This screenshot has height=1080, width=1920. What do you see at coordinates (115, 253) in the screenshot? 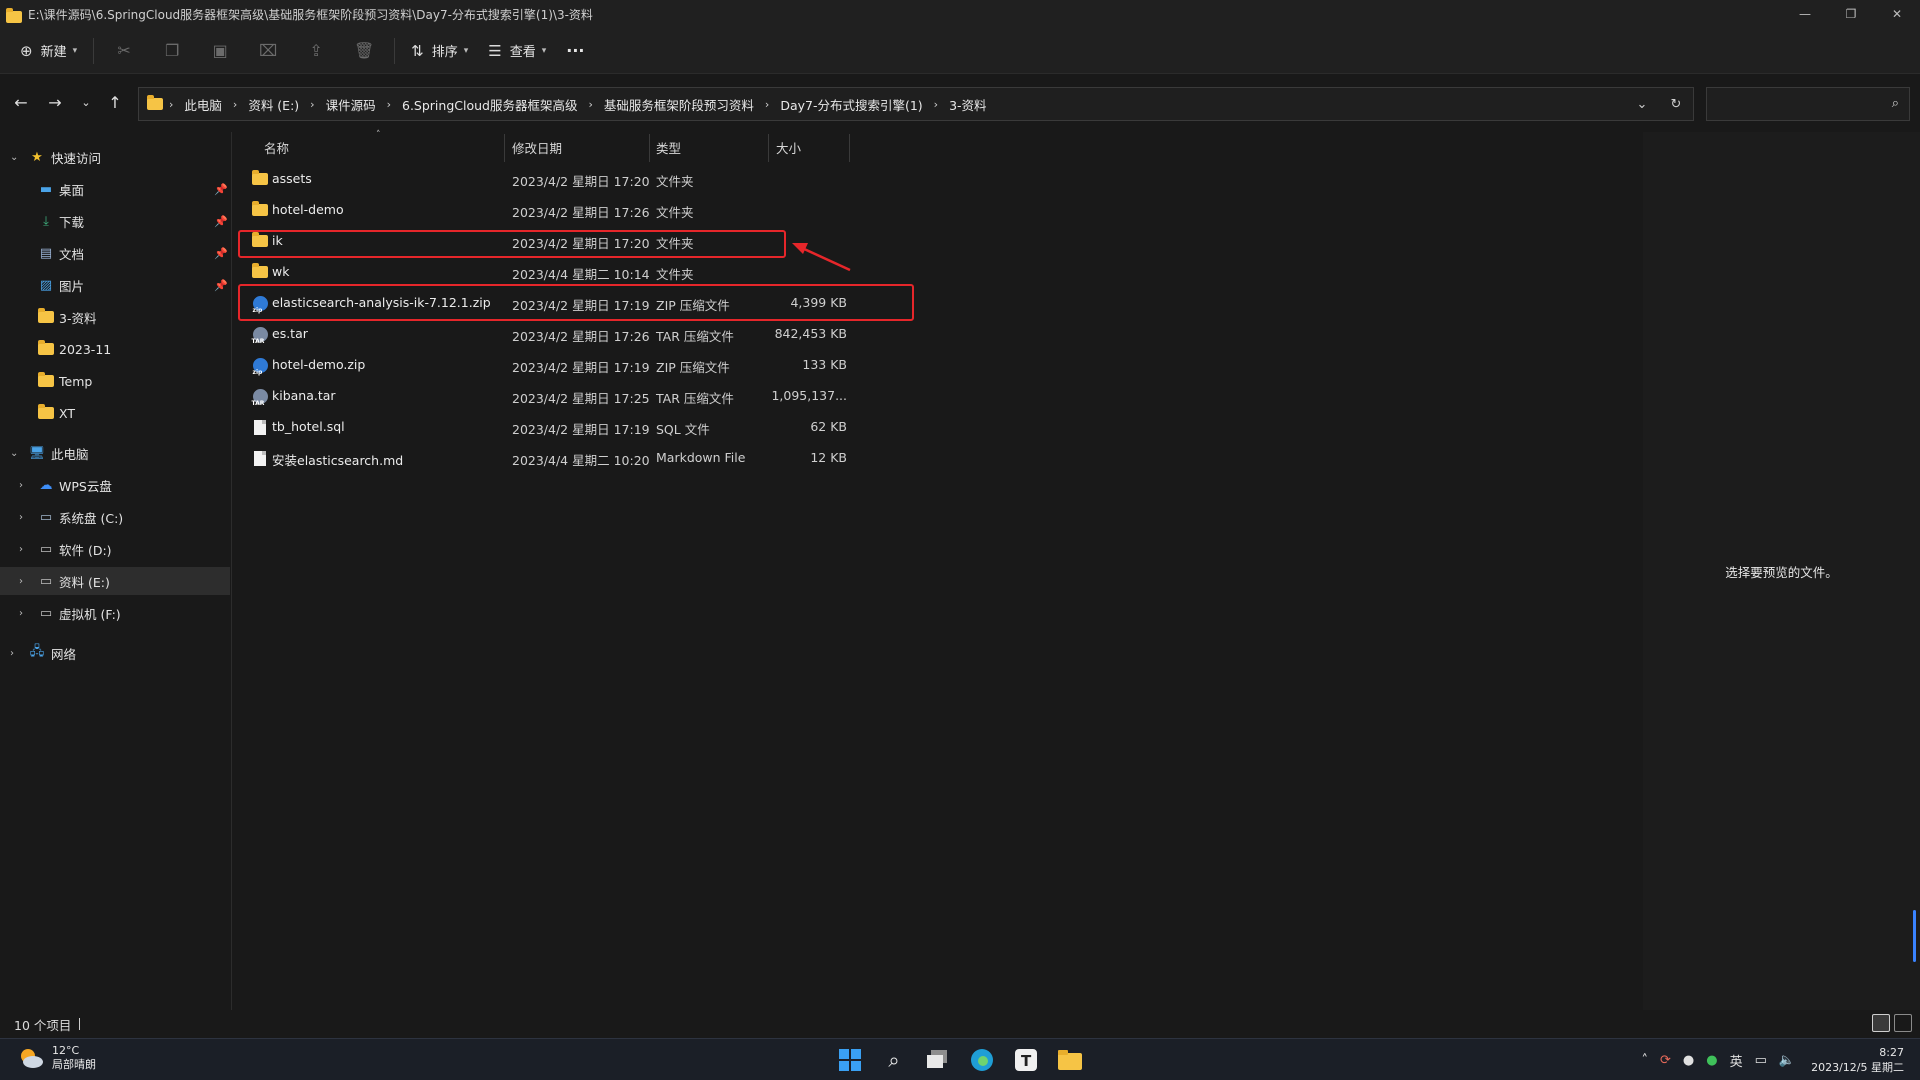
I see `nav-documents: ▤ 文档 📌` at bounding box center [115, 253].